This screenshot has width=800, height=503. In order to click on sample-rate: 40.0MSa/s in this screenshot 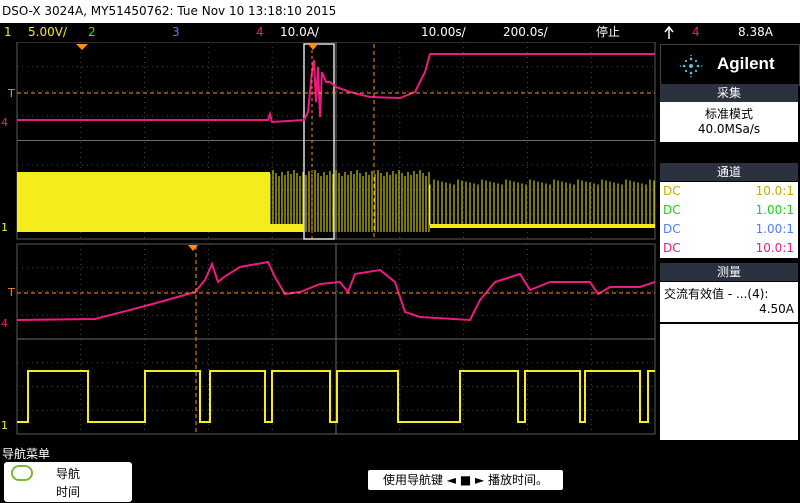, I will do `click(729, 129)`.